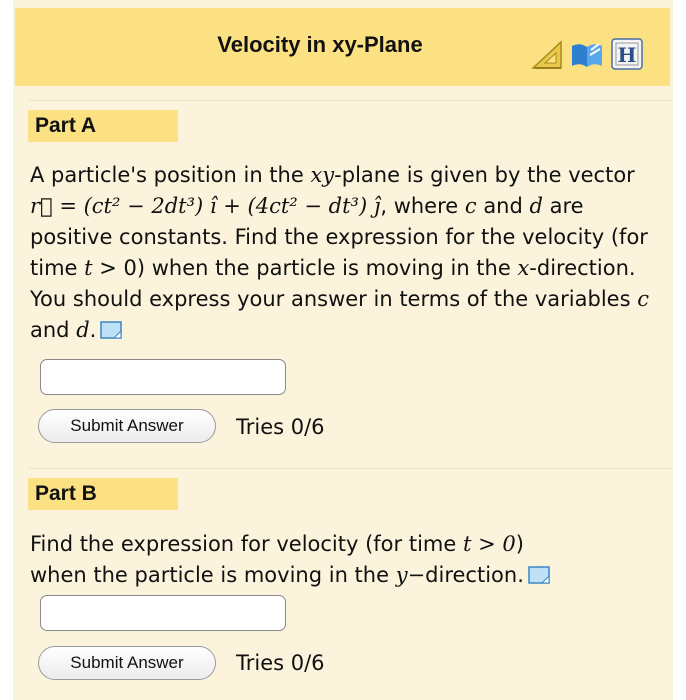  What do you see at coordinates (103, 494) in the screenshot?
I see `part-b-label: Part B` at bounding box center [103, 494].